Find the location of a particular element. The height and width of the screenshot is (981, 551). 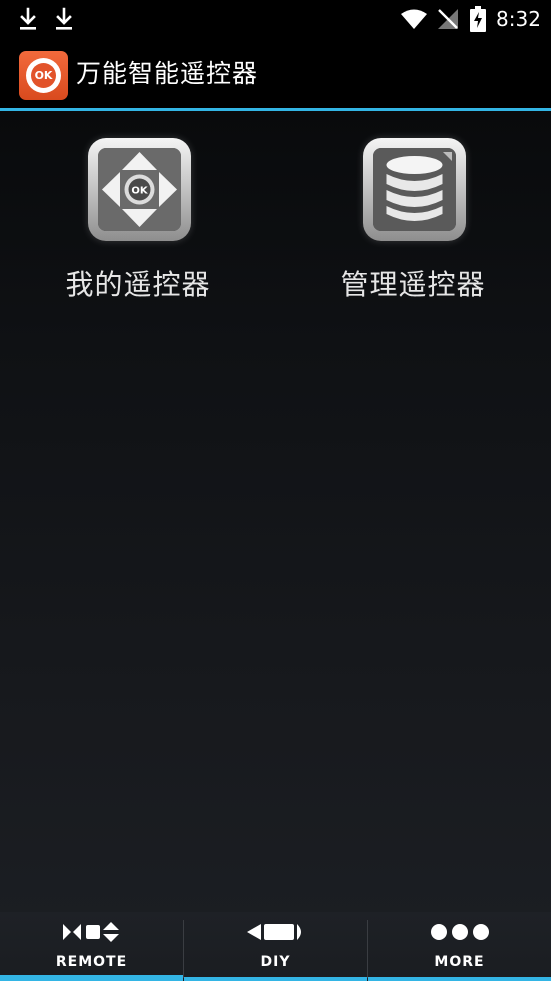

bottom-tab-bar: REMOTE DIY MORE is located at coordinates (275, 946).